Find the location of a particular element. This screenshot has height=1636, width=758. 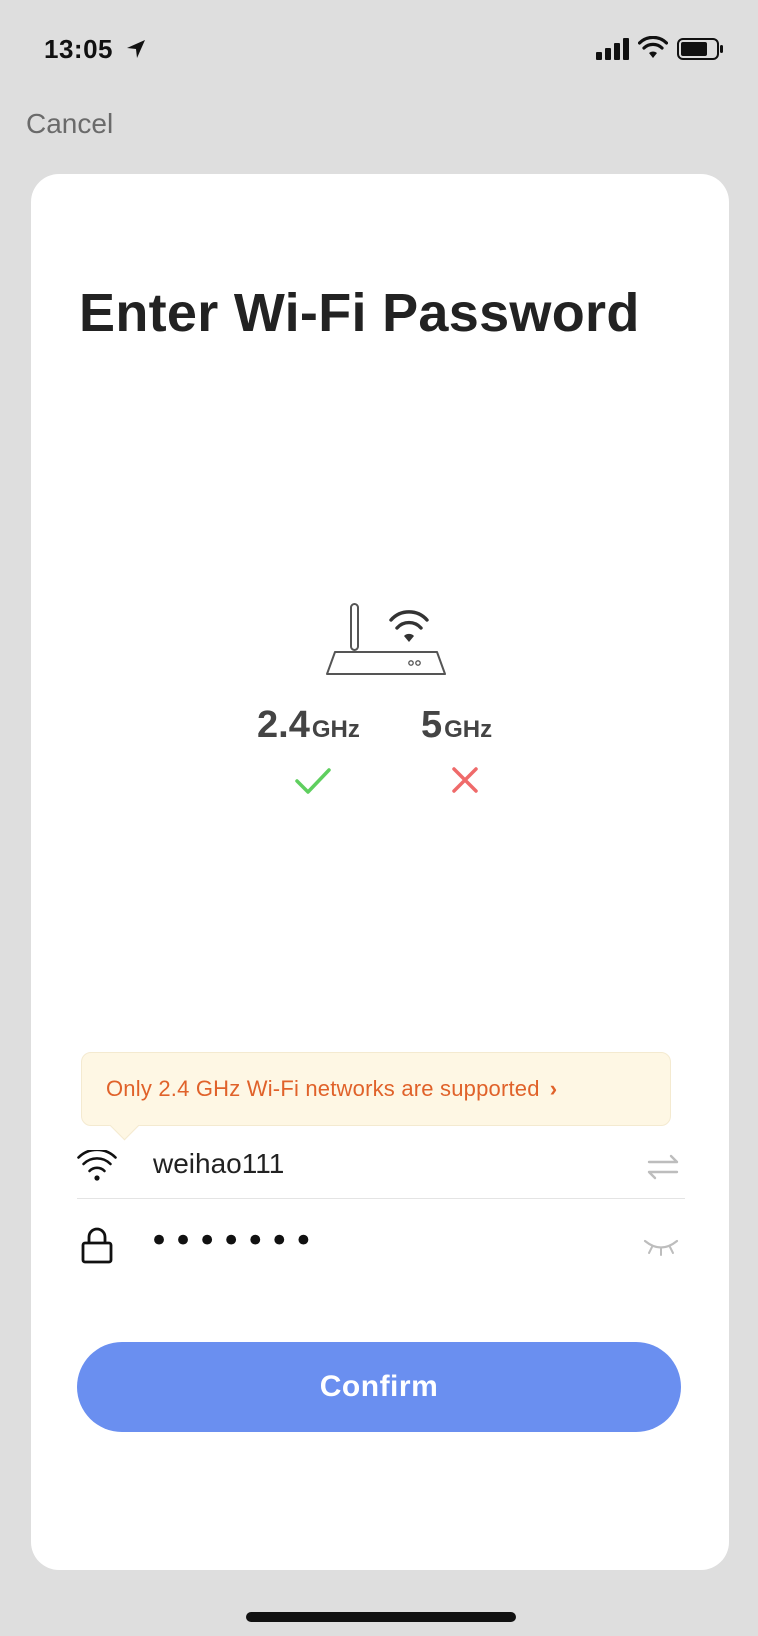

band-24ghz-label: 2.4GHz is located at coordinates (308, 725).